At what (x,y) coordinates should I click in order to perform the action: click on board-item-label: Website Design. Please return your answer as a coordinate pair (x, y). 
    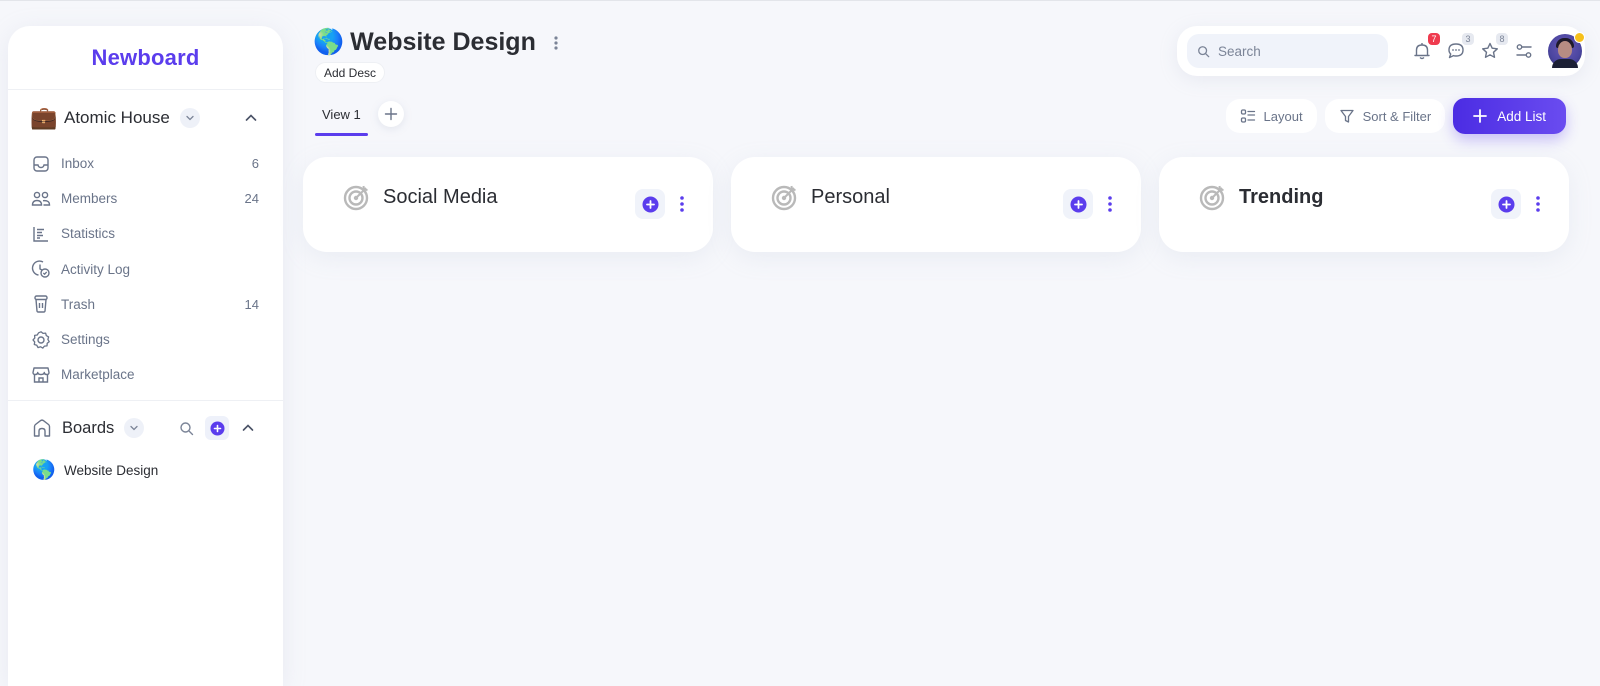
    Looking at the image, I should click on (111, 470).